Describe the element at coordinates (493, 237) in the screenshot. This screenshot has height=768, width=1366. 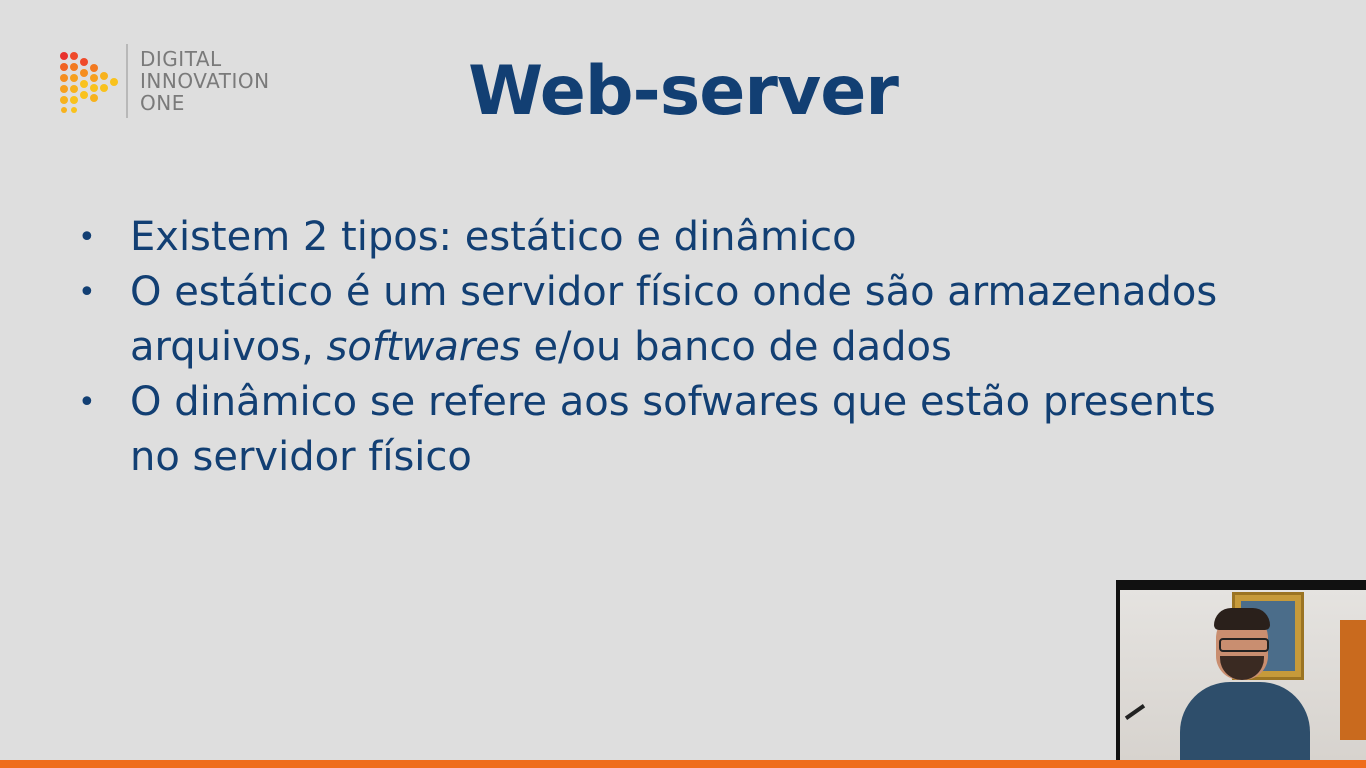
I see `bullet-text: Existem 2 tipos: estático e dinâmico` at that location.